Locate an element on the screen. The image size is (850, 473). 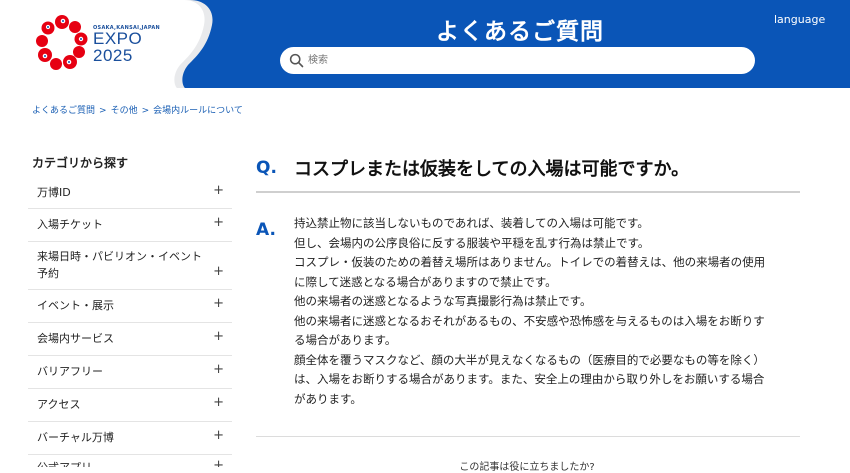
answer-marker: A. is located at coordinates (266, 230).